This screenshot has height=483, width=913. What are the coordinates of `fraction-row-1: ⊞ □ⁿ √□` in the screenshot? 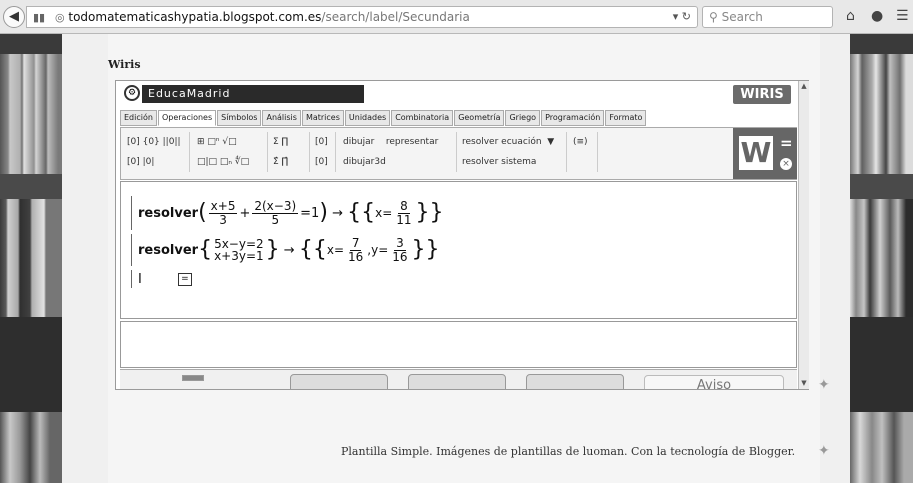 It's located at (223, 142).